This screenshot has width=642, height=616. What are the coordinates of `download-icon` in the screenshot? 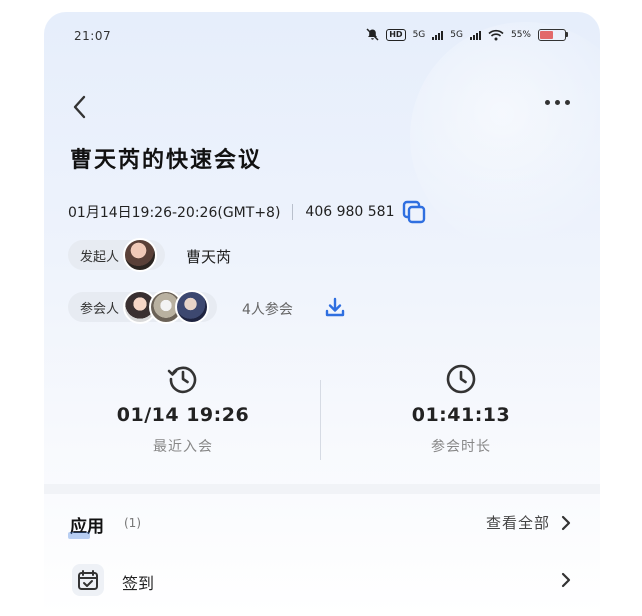 It's located at (335, 307).